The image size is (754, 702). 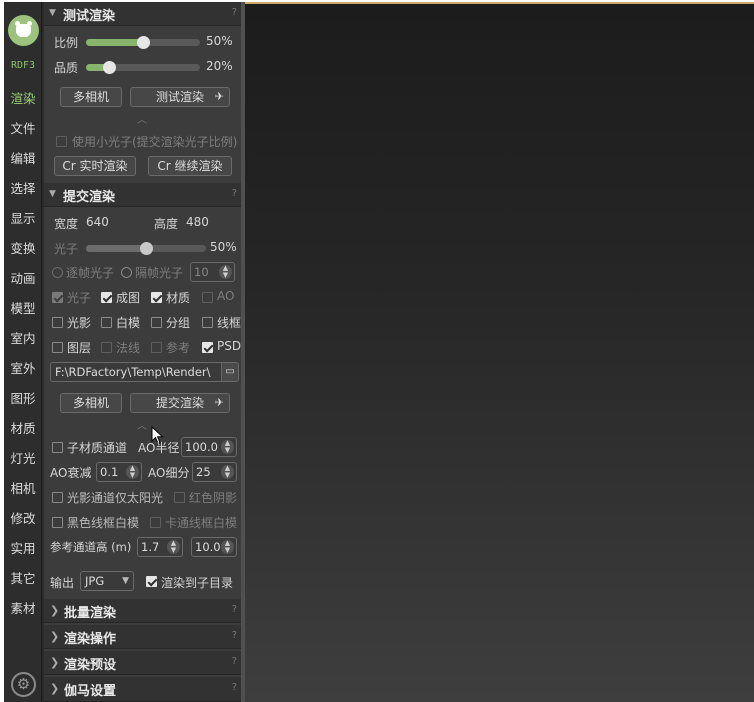 I want to click on output-format-value: JPG, so click(x=95, y=581).